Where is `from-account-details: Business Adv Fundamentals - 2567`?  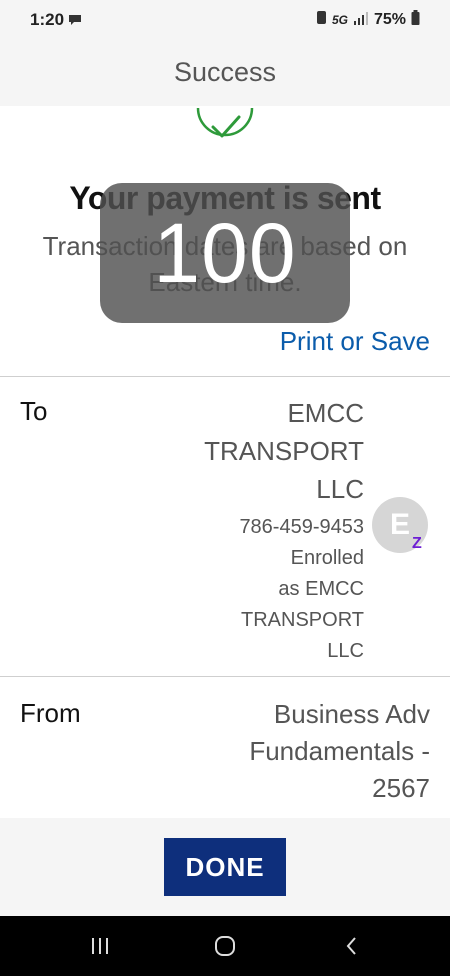
from-account-details: Business Adv Fundamentals - 2567 is located at coordinates (300, 751).